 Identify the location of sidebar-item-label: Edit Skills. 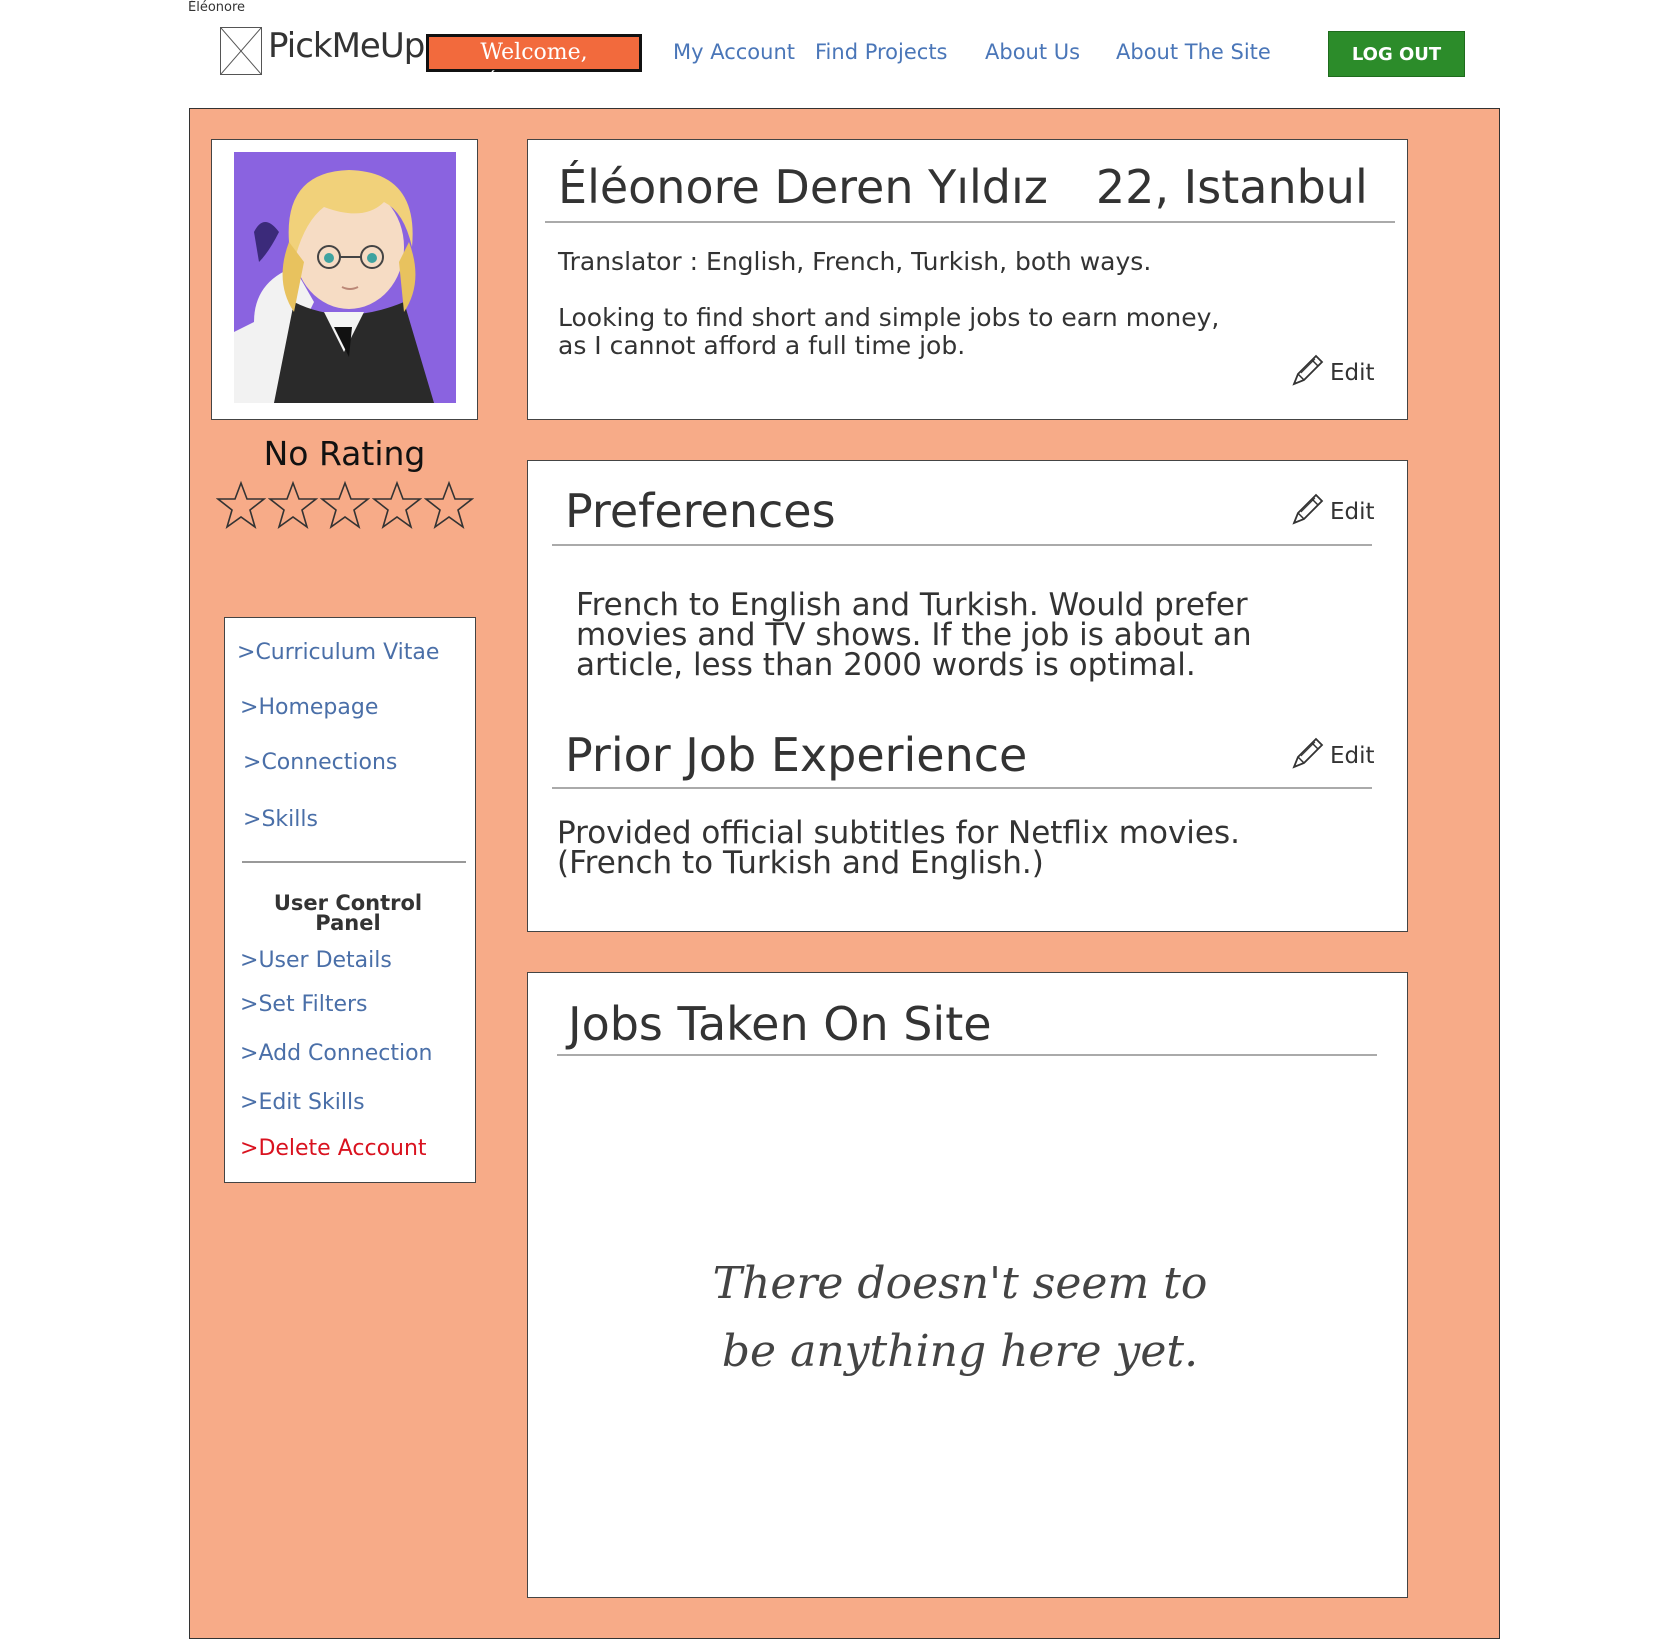
(311, 1102).